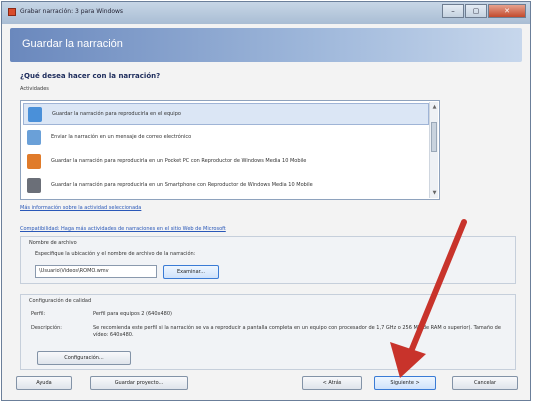  Describe the element at coordinates (53, 243) in the screenshot. I see `file-group-title: Nombre de archivo` at that location.